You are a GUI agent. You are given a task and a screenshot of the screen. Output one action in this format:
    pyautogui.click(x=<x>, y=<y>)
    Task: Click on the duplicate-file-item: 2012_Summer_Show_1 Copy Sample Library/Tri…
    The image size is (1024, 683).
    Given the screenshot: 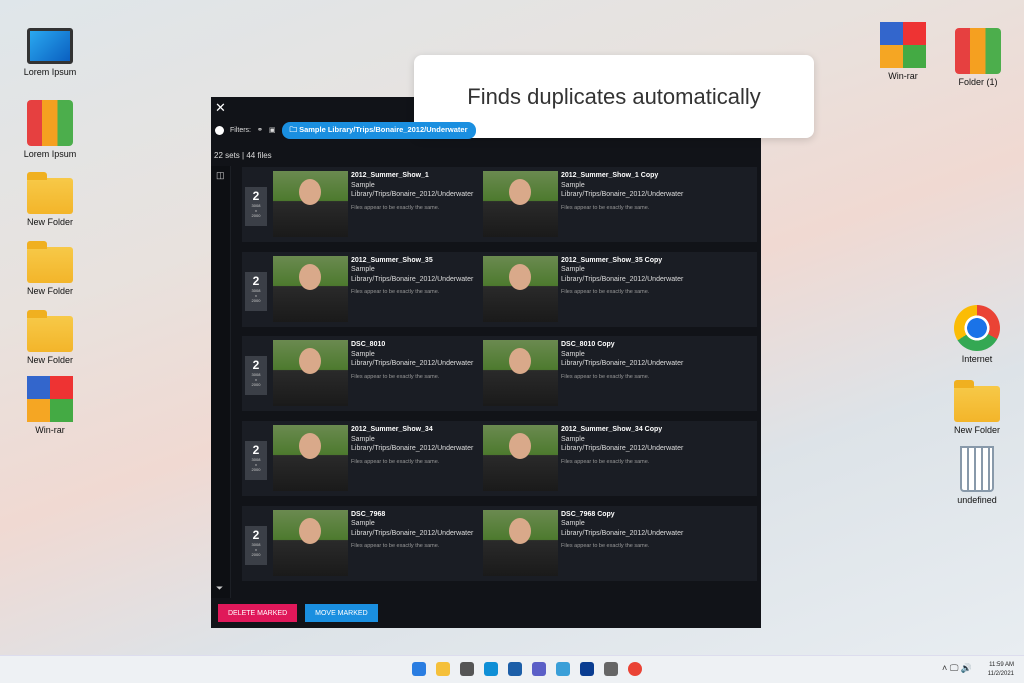 What is the action you would take?
    pyautogui.click(x=588, y=204)
    